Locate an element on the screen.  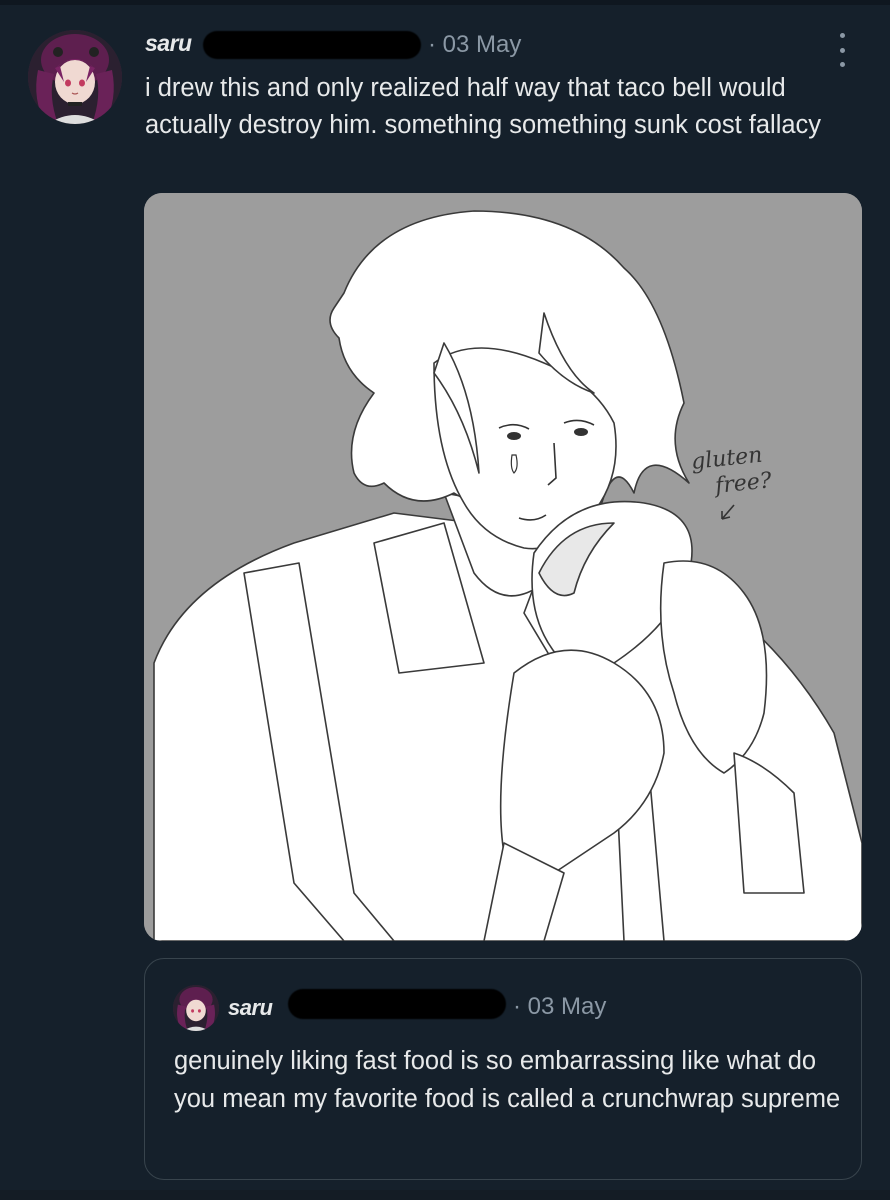
tweet-date: · 03 May is located at coordinates (474, 45).